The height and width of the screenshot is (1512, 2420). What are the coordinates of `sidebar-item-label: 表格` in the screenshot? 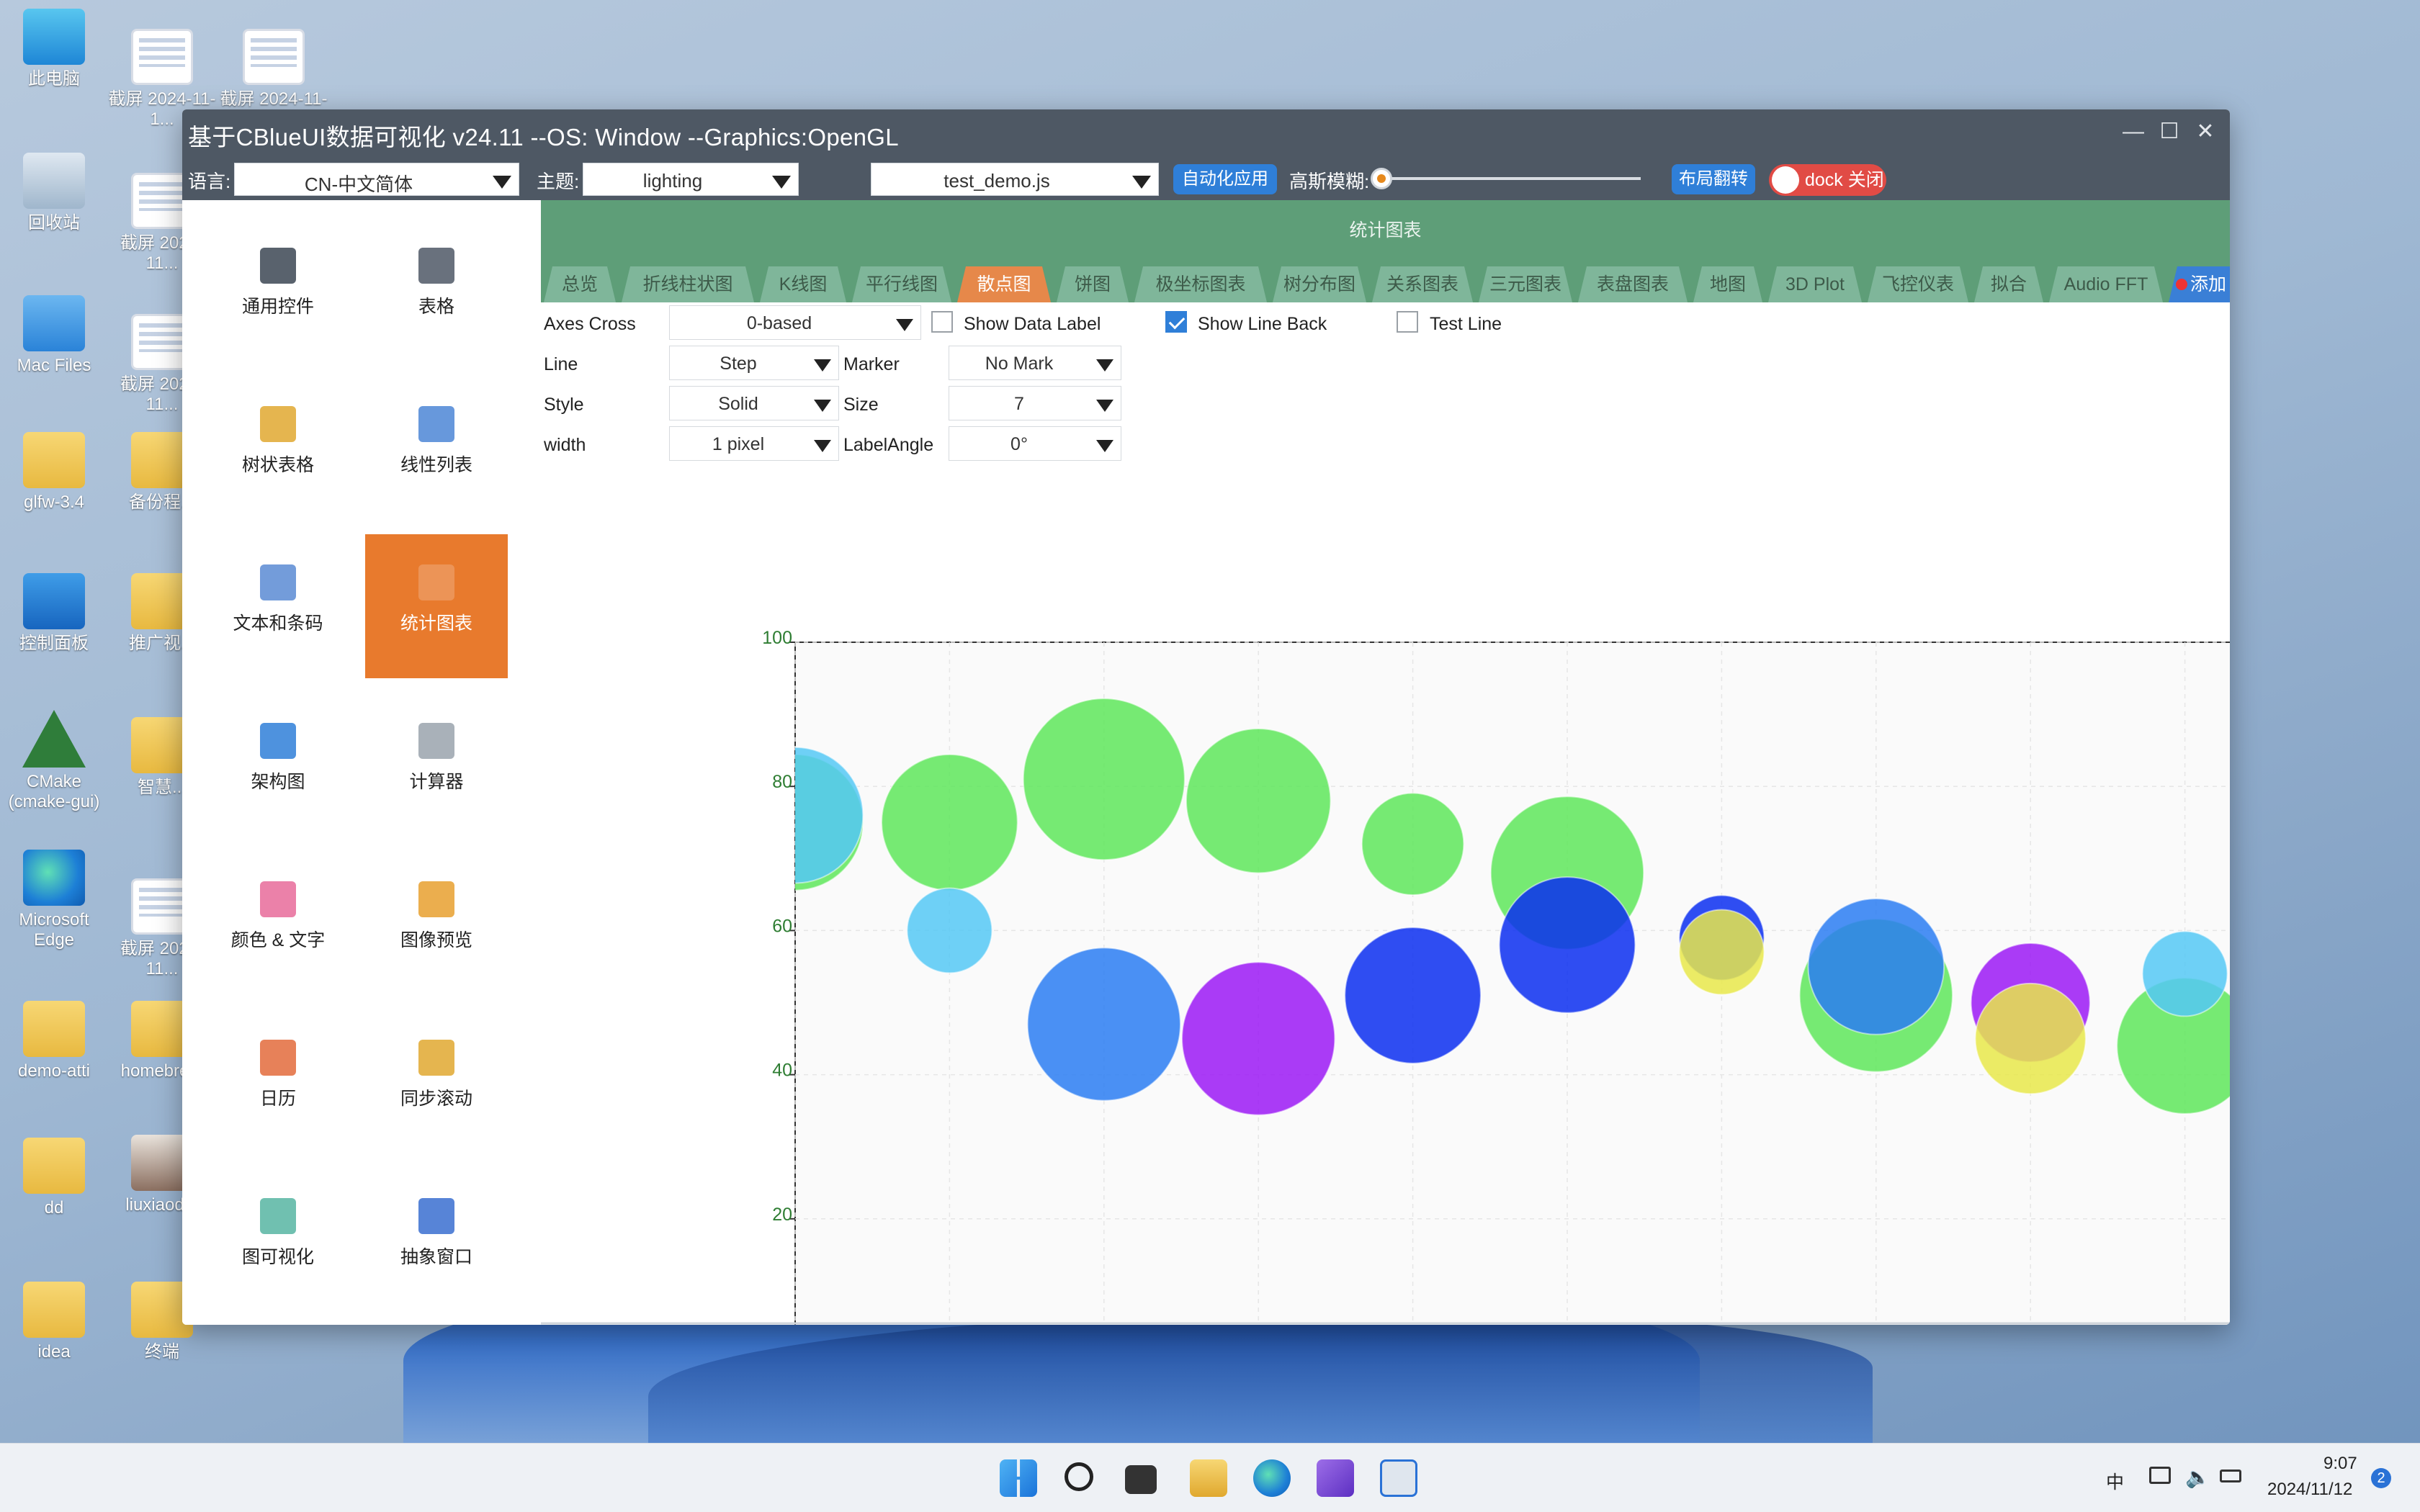 It's located at (436, 307).